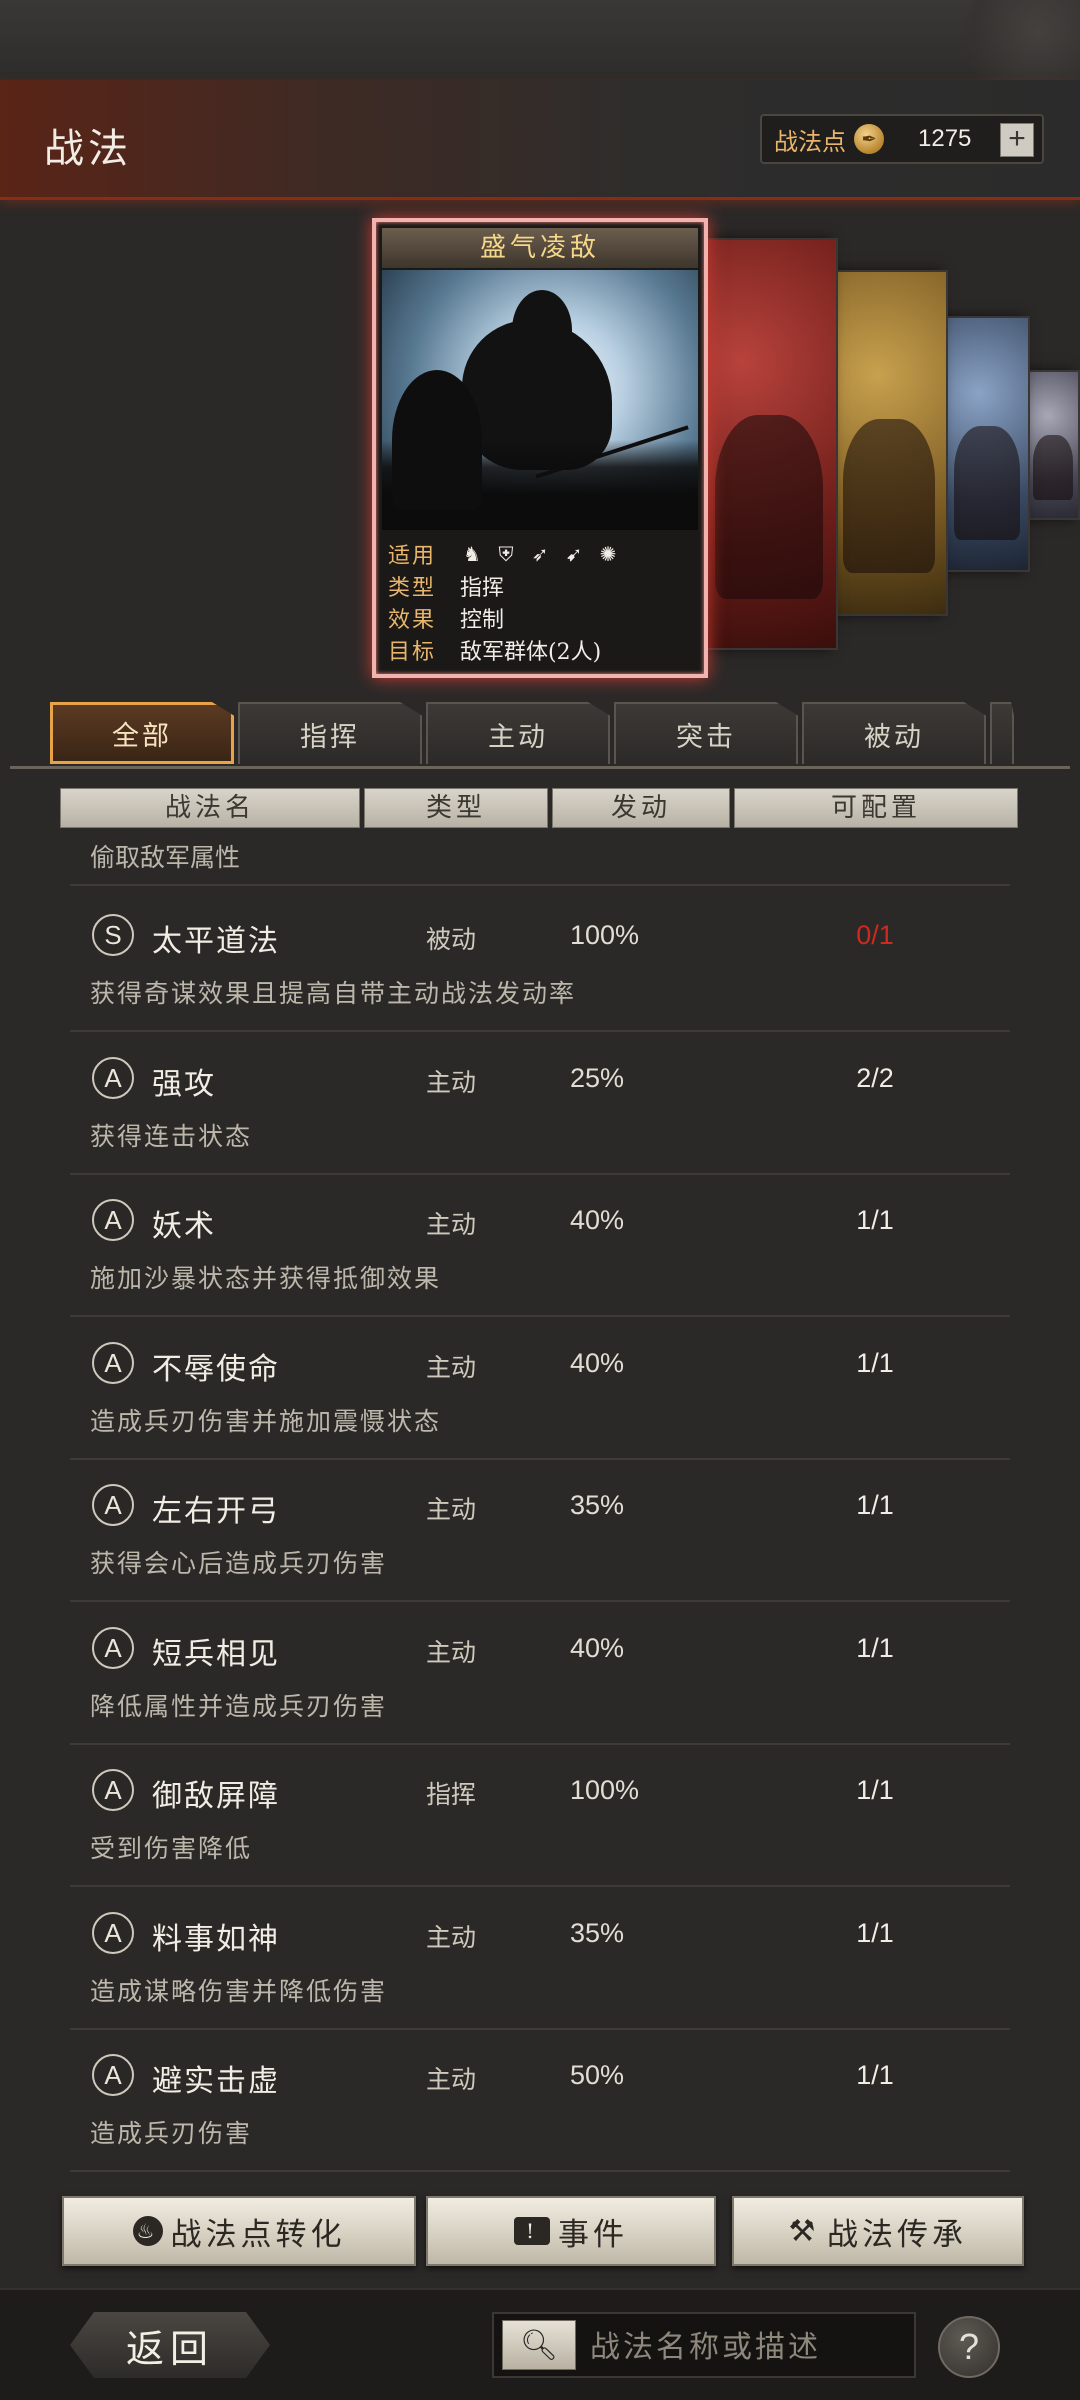 The width and height of the screenshot is (1080, 2400). What do you see at coordinates (810, 141) in the screenshot?
I see `points-label: 战法点` at bounding box center [810, 141].